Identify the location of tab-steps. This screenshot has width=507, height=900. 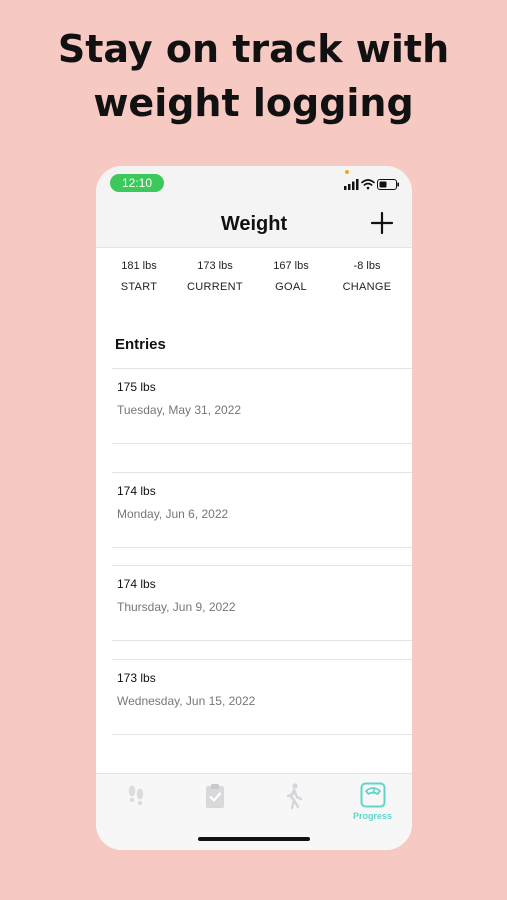
(135, 806).